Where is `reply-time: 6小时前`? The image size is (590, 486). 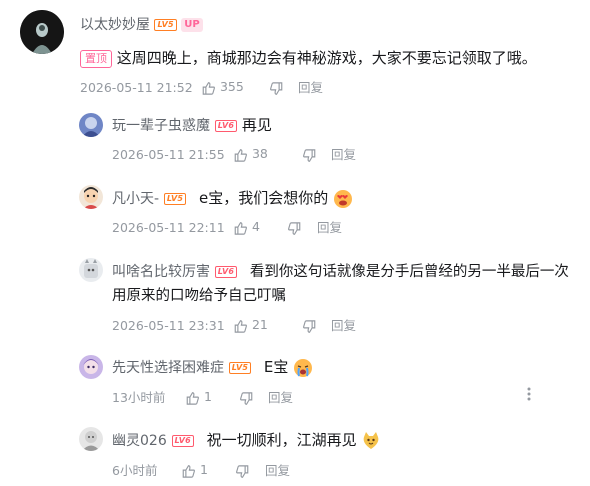 reply-time: 6小时前 is located at coordinates (135, 470).